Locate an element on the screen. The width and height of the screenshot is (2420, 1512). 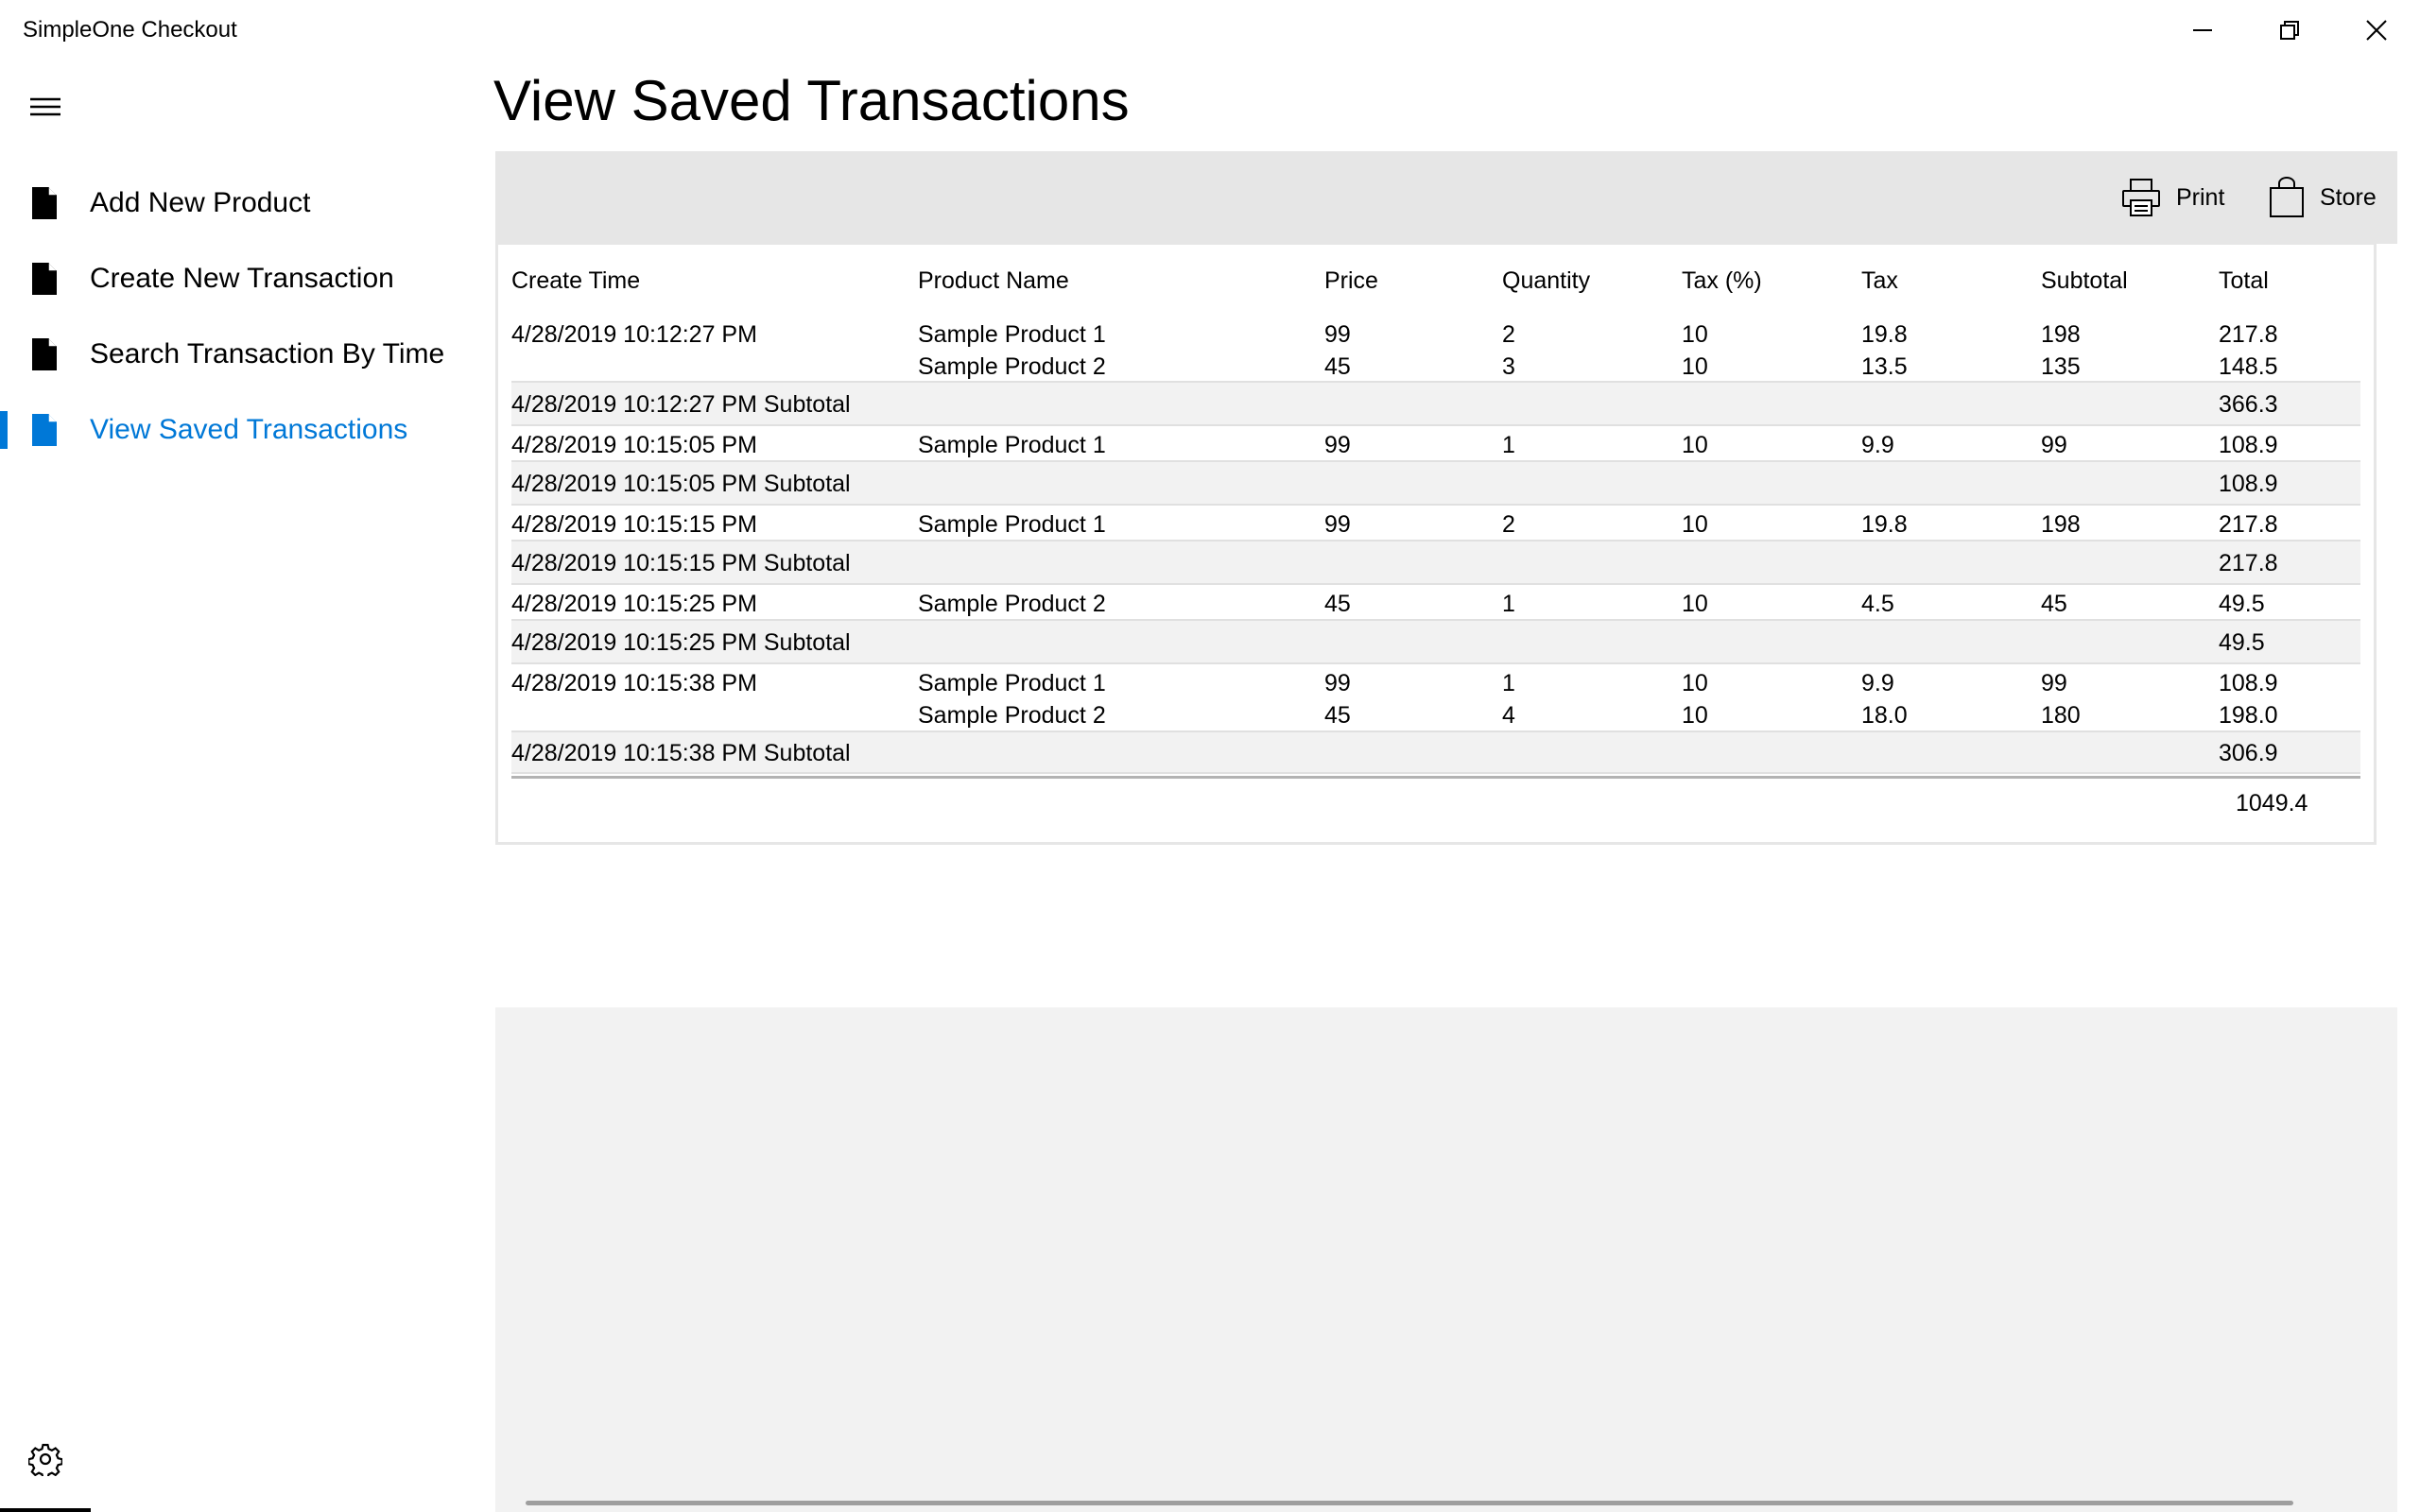
nav-item-create-new-transaction: Create New Transaction is located at coordinates (247, 279).